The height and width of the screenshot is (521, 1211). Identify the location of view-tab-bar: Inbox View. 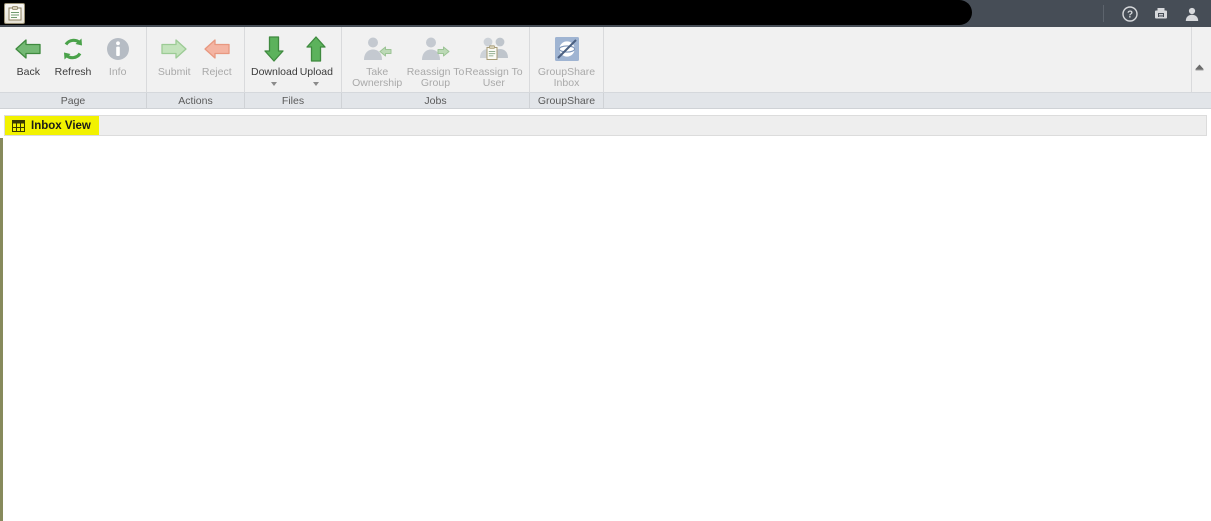
(605, 124).